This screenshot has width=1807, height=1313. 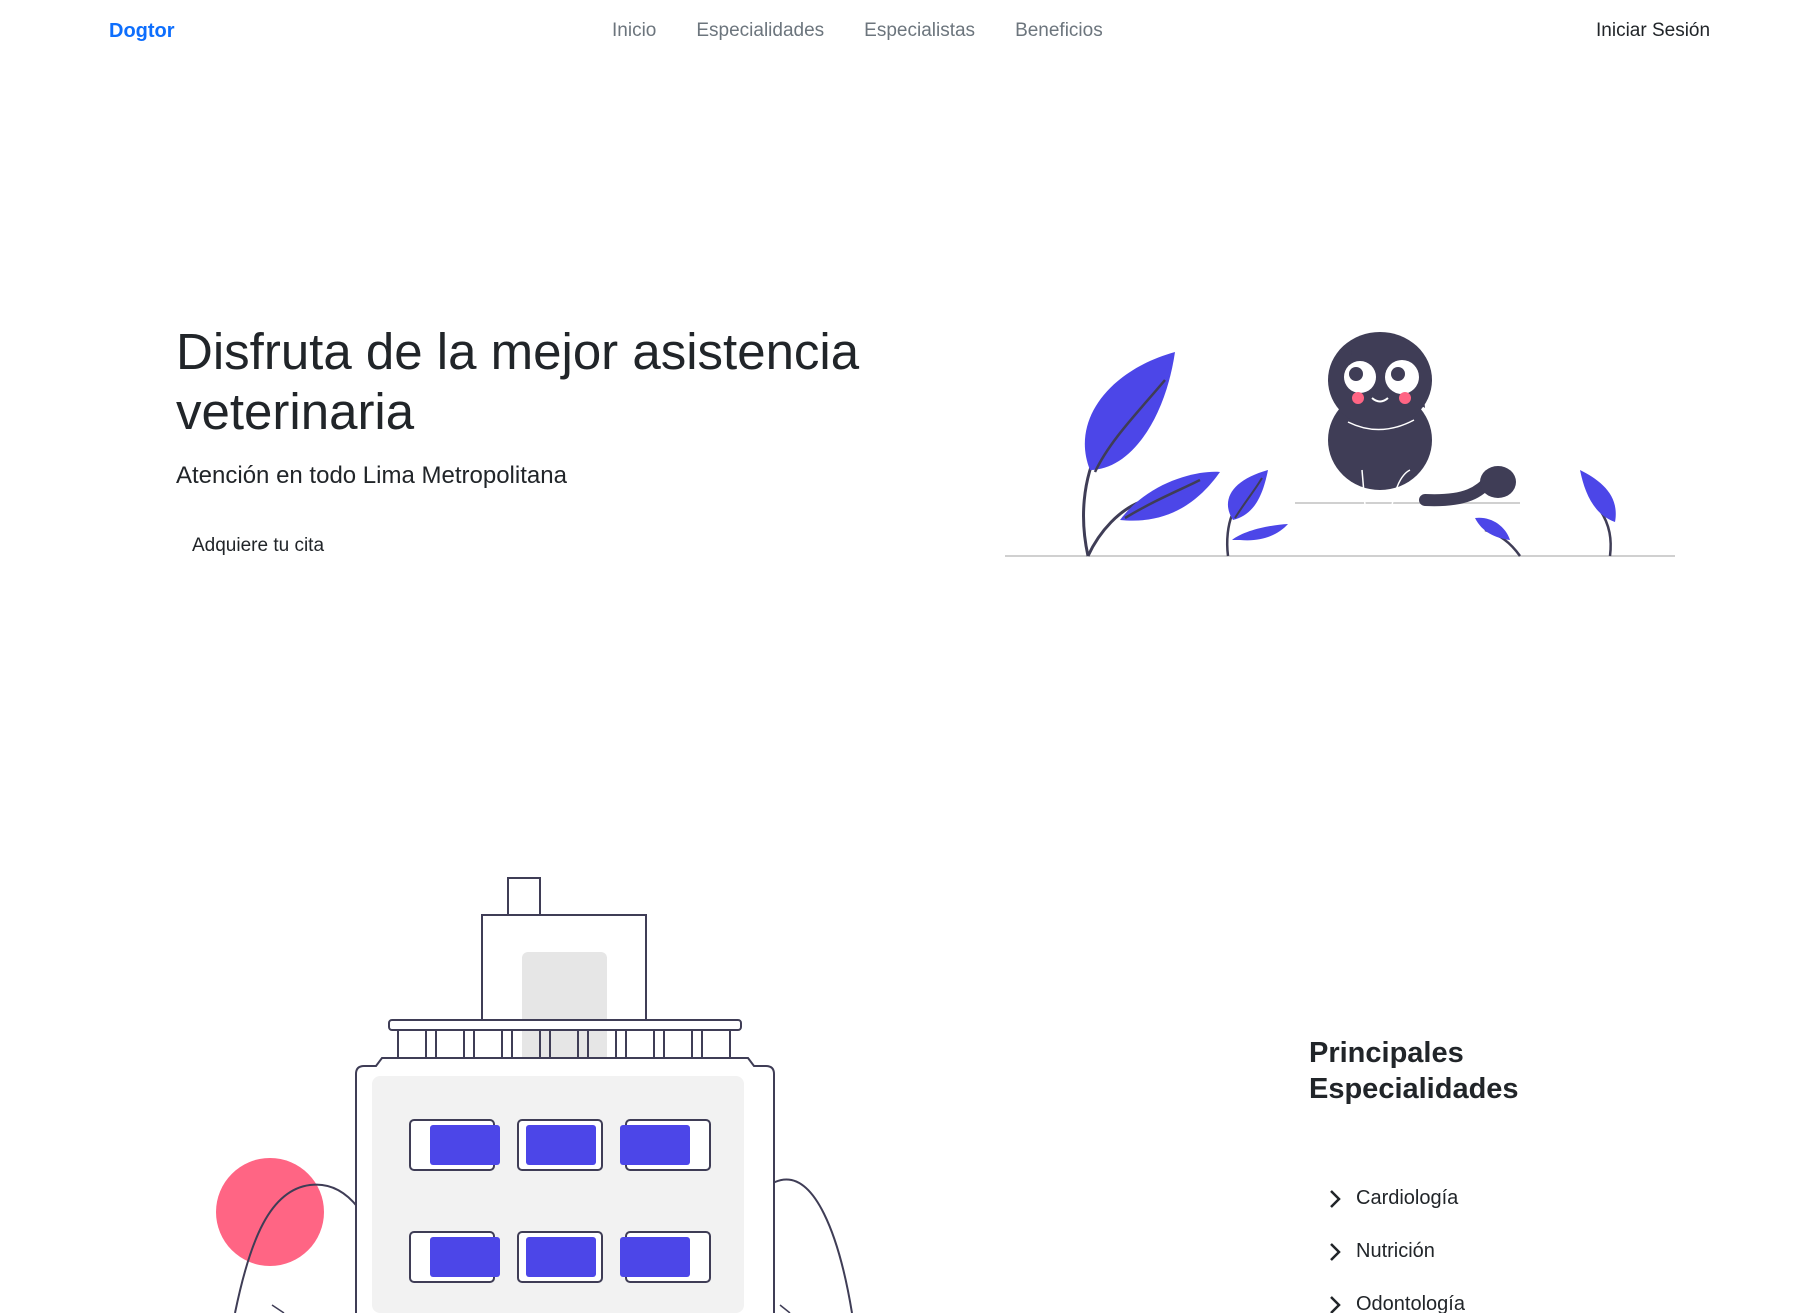 What do you see at coordinates (634, 31) in the screenshot?
I see `nav-link-inicio: Inicio` at bounding box center [634, 31].